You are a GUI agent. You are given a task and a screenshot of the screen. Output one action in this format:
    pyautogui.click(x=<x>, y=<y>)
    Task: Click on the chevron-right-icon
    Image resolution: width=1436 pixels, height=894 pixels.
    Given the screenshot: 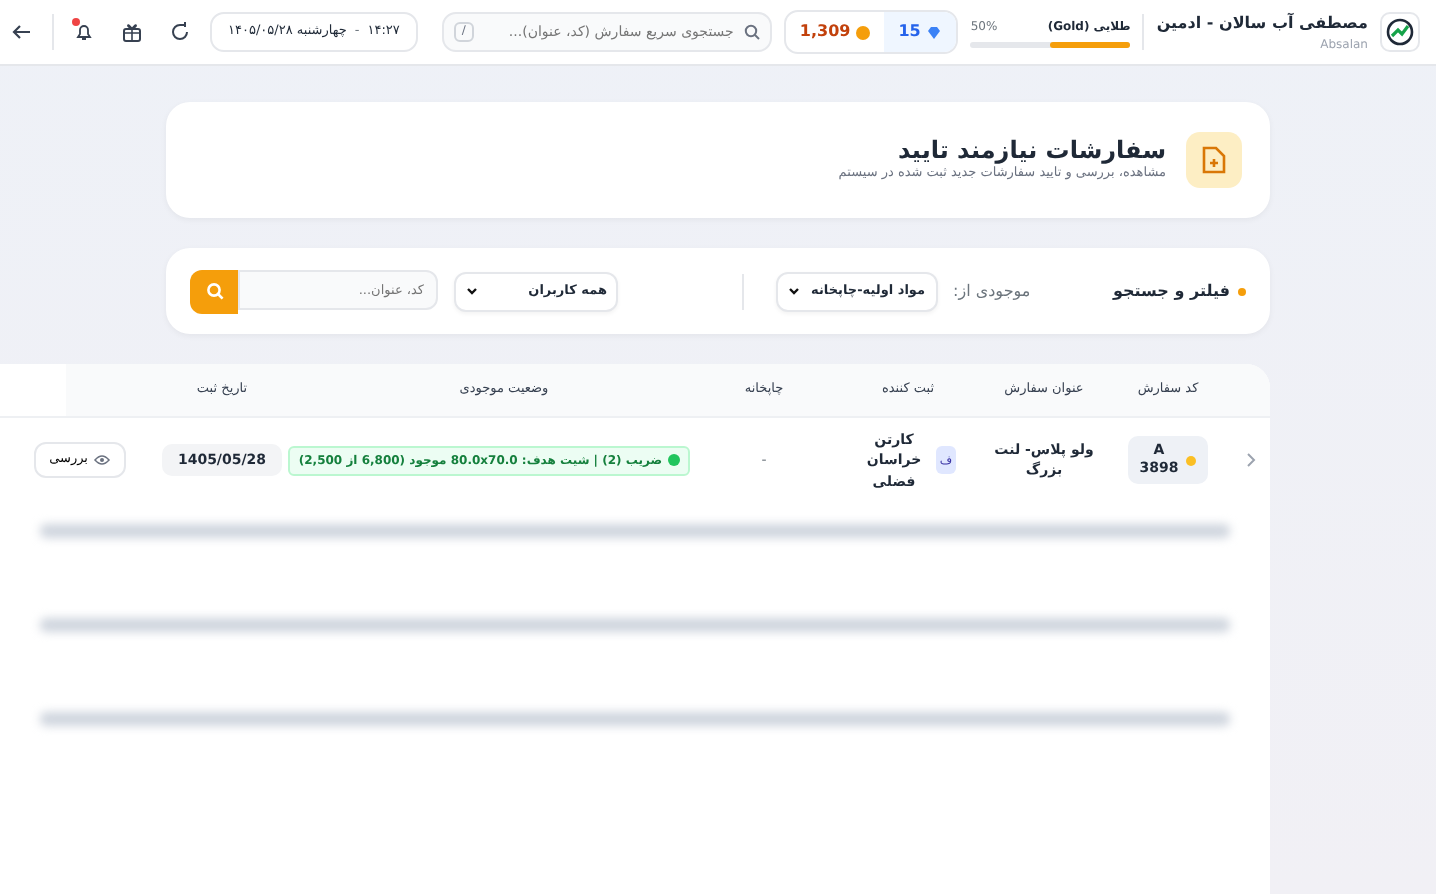 What is the action you would take?
    pyautogui.click(x=1250, y=460)
    